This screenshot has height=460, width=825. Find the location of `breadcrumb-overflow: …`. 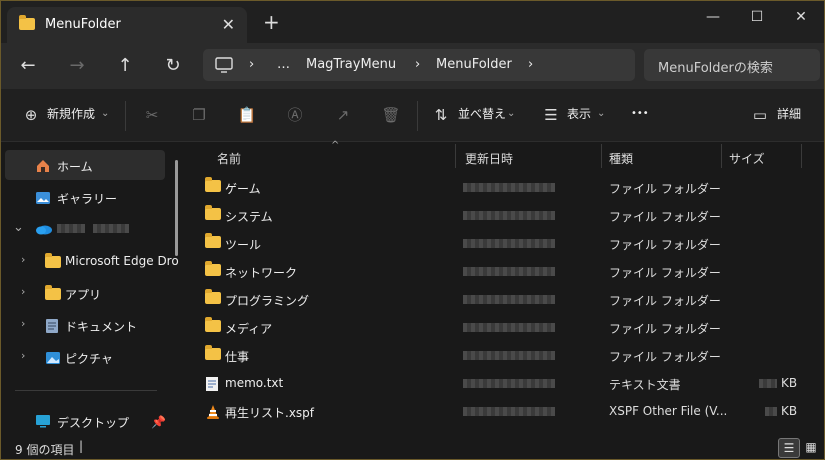

breadcrumb-overflow: … is located at coordinates (283, 64).